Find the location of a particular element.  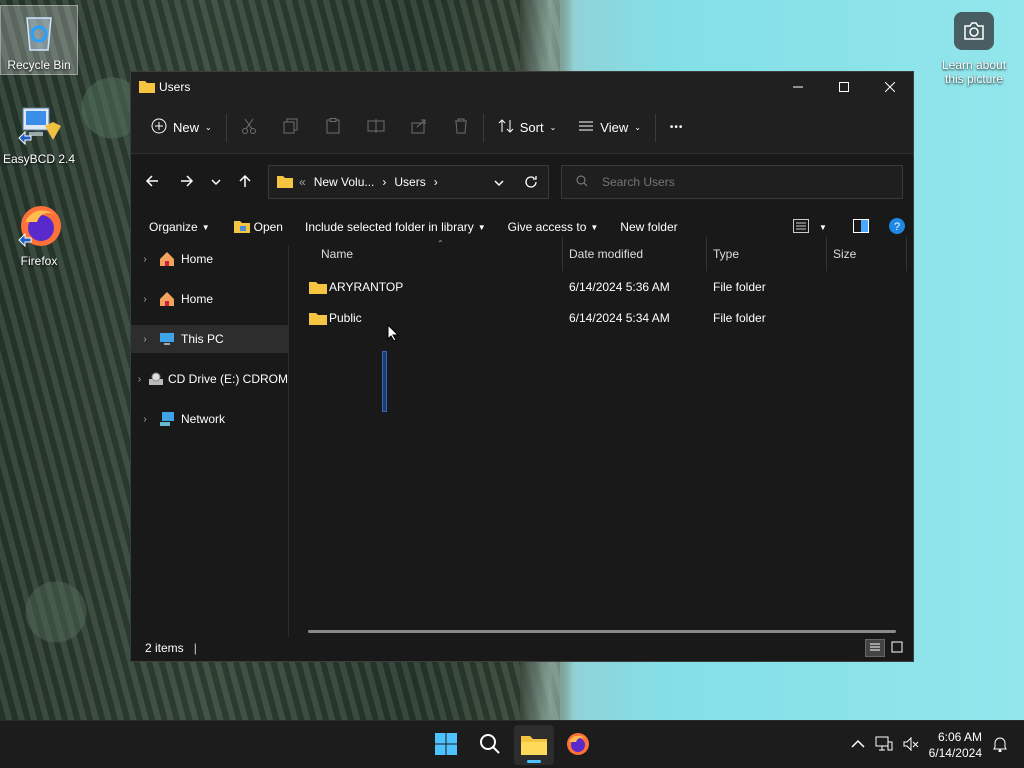

nav-item-cd-drive: › CD Drive (E:) CDROM is located at coordinates (209, 379).